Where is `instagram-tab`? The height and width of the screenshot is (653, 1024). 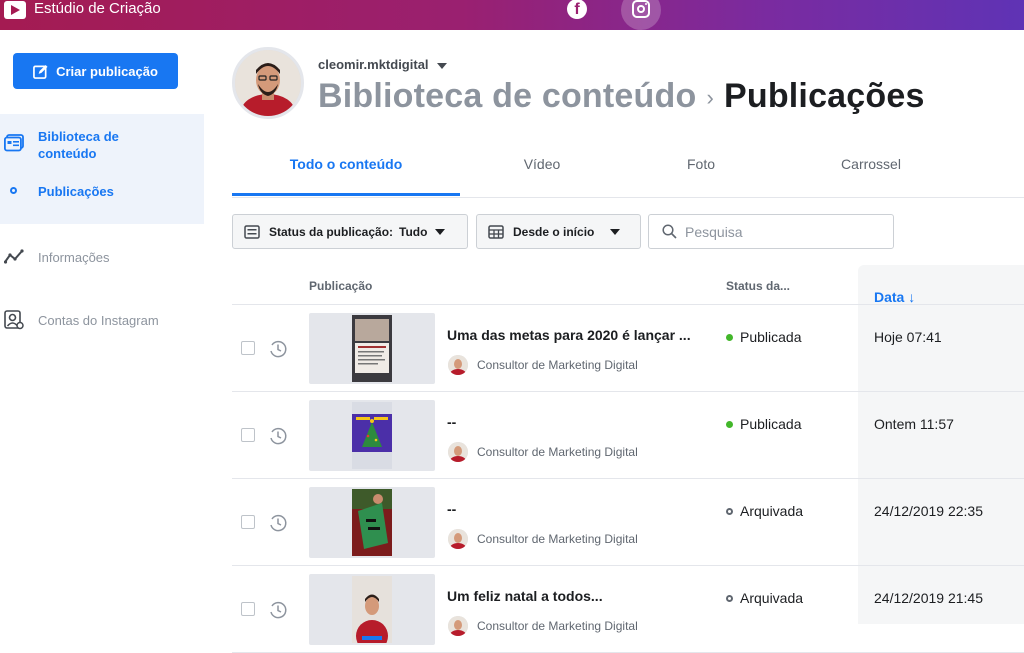 instagram-tab is located at coordinates (641, 15).